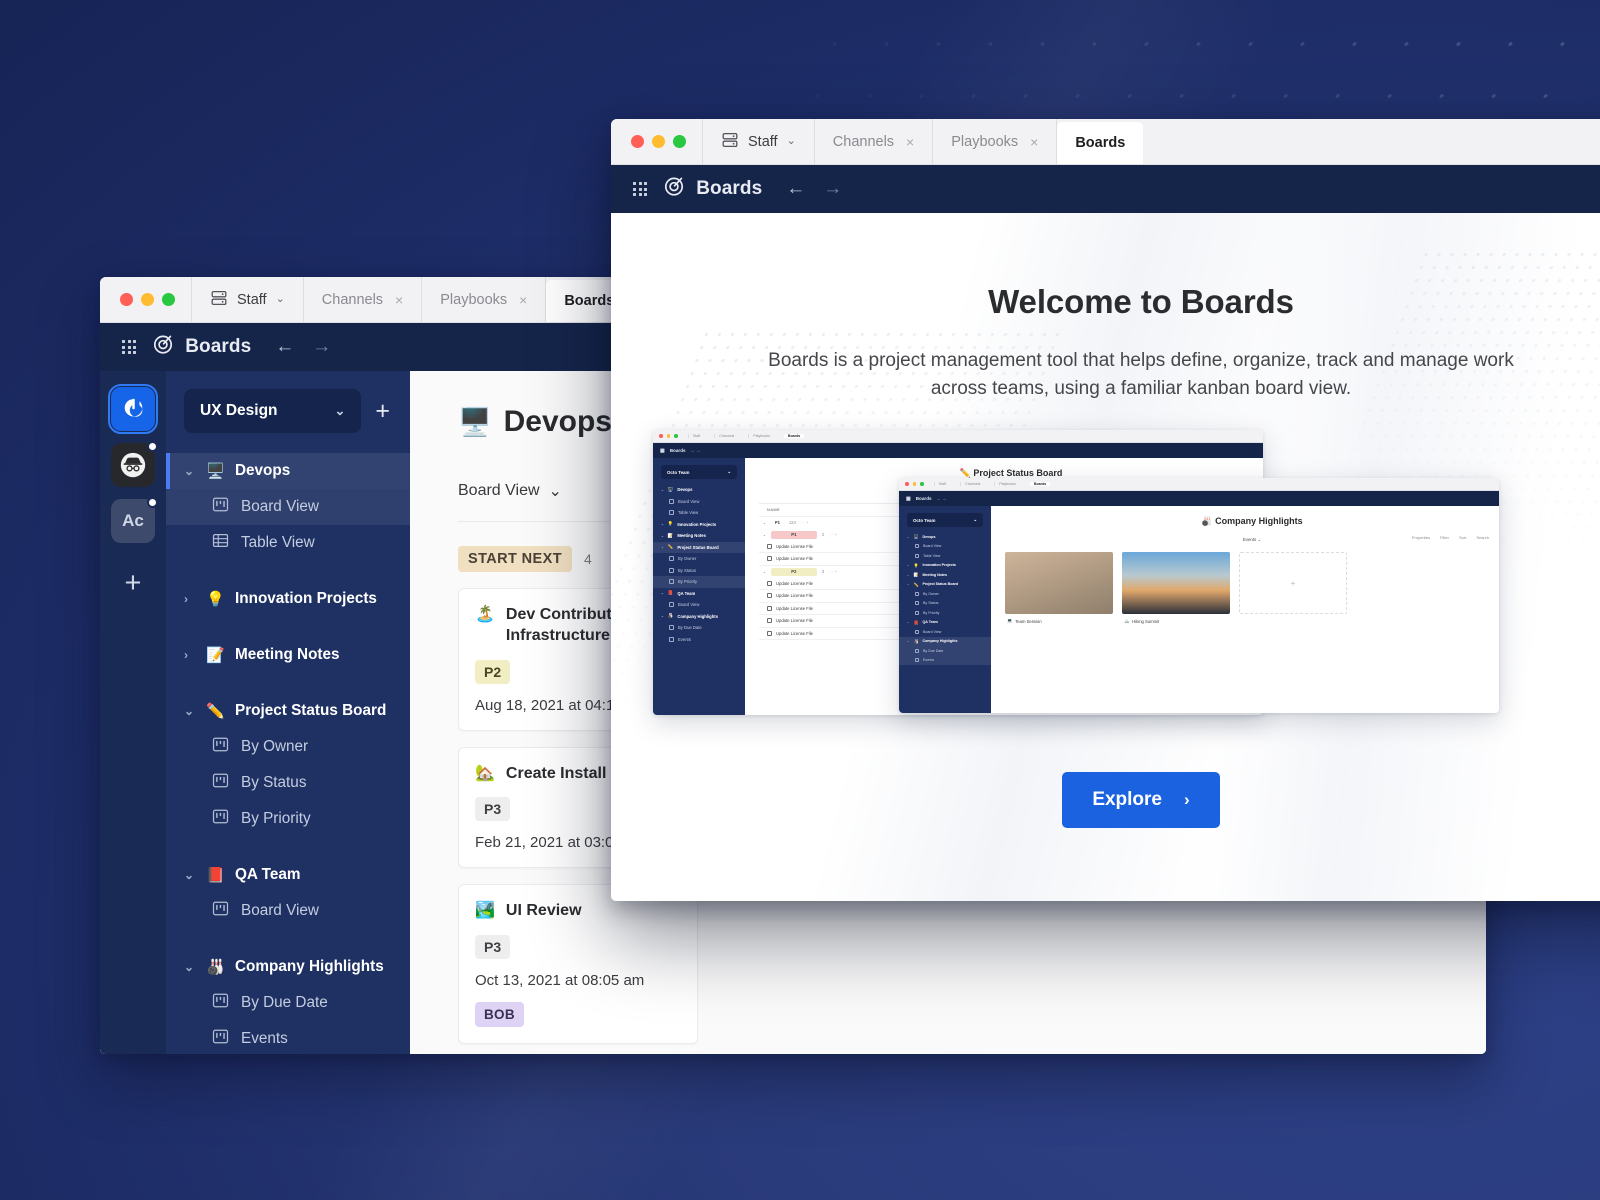  What do you see at coordinates (1252, 521) in the screenshot?
I see `preview-b-title: 🎳 Company Highlights` at bounding box center [1252, 521].